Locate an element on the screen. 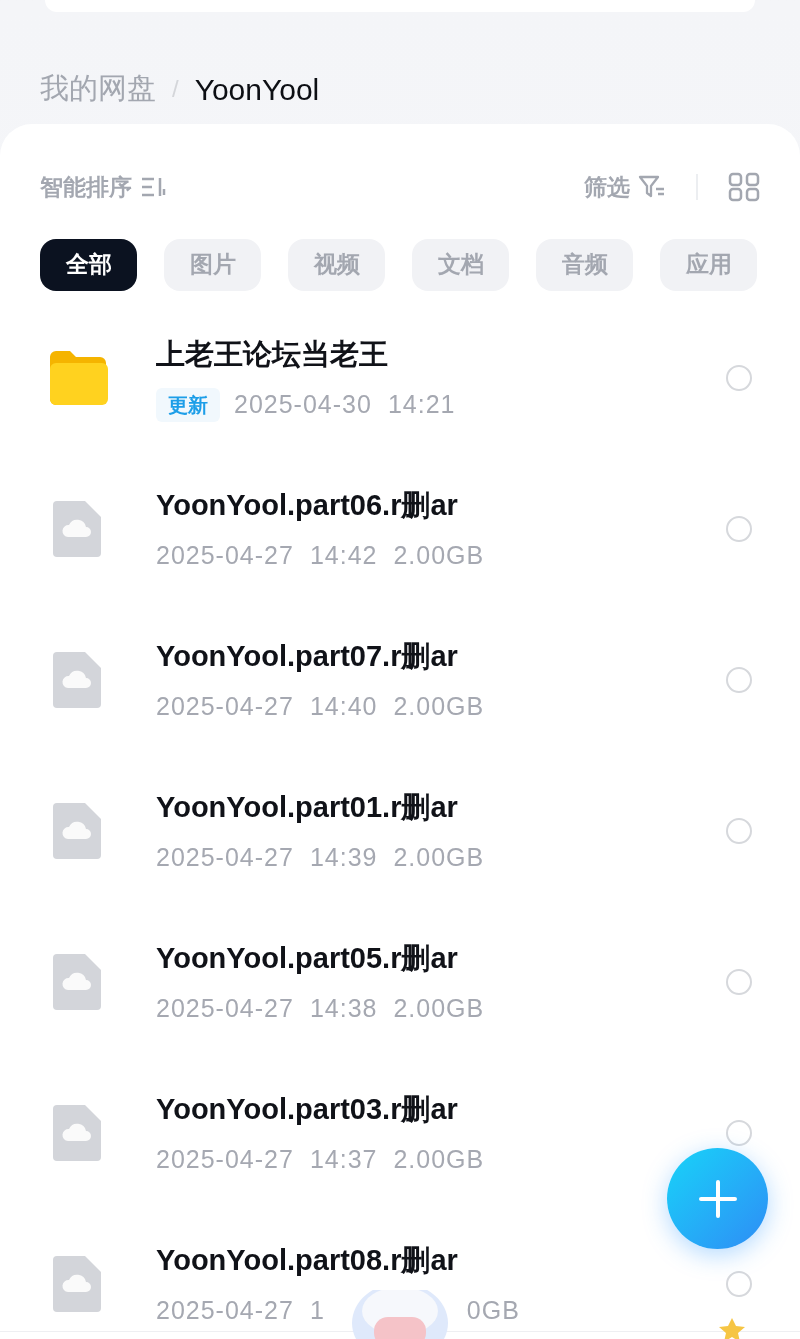 Image resolution: width=800 pixels, height=1339 pixels. modified-time: 14:37 is located at coordinates (343, 1159).